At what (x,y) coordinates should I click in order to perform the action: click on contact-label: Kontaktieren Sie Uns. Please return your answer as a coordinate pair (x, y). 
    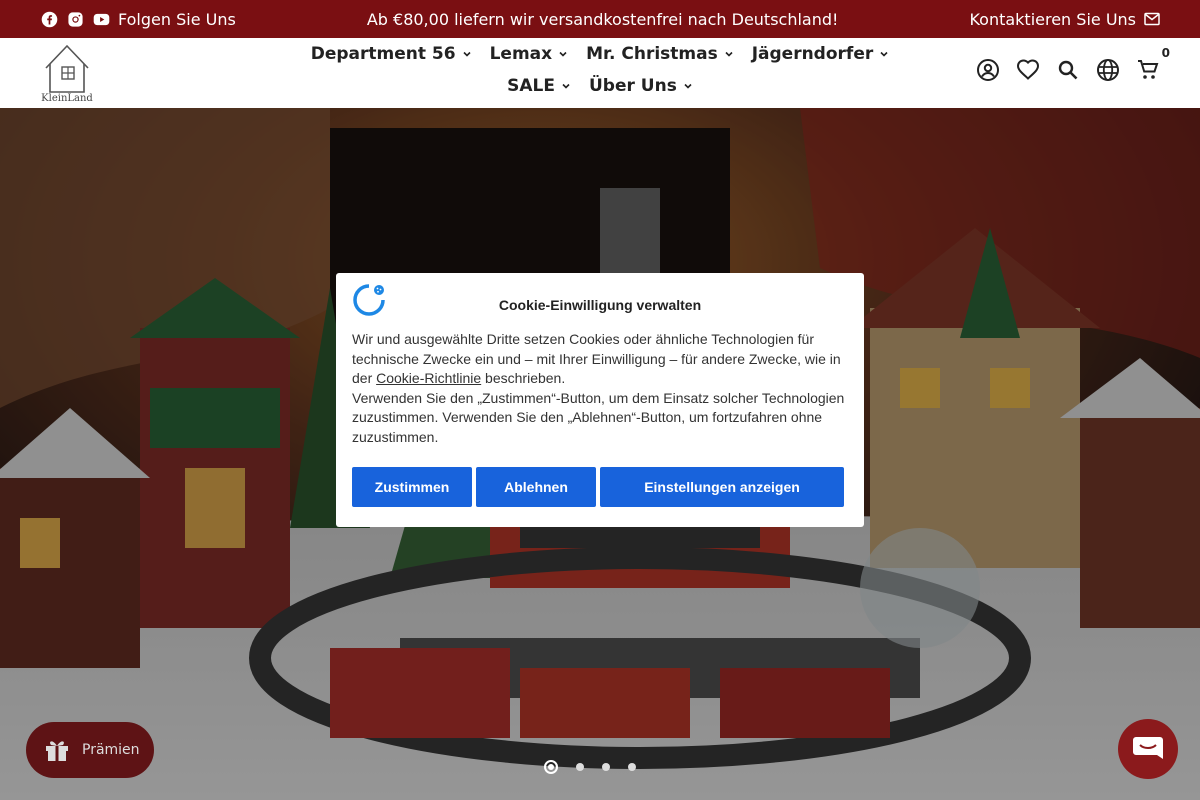
    Looking at the image, I should click on (1052, 19).